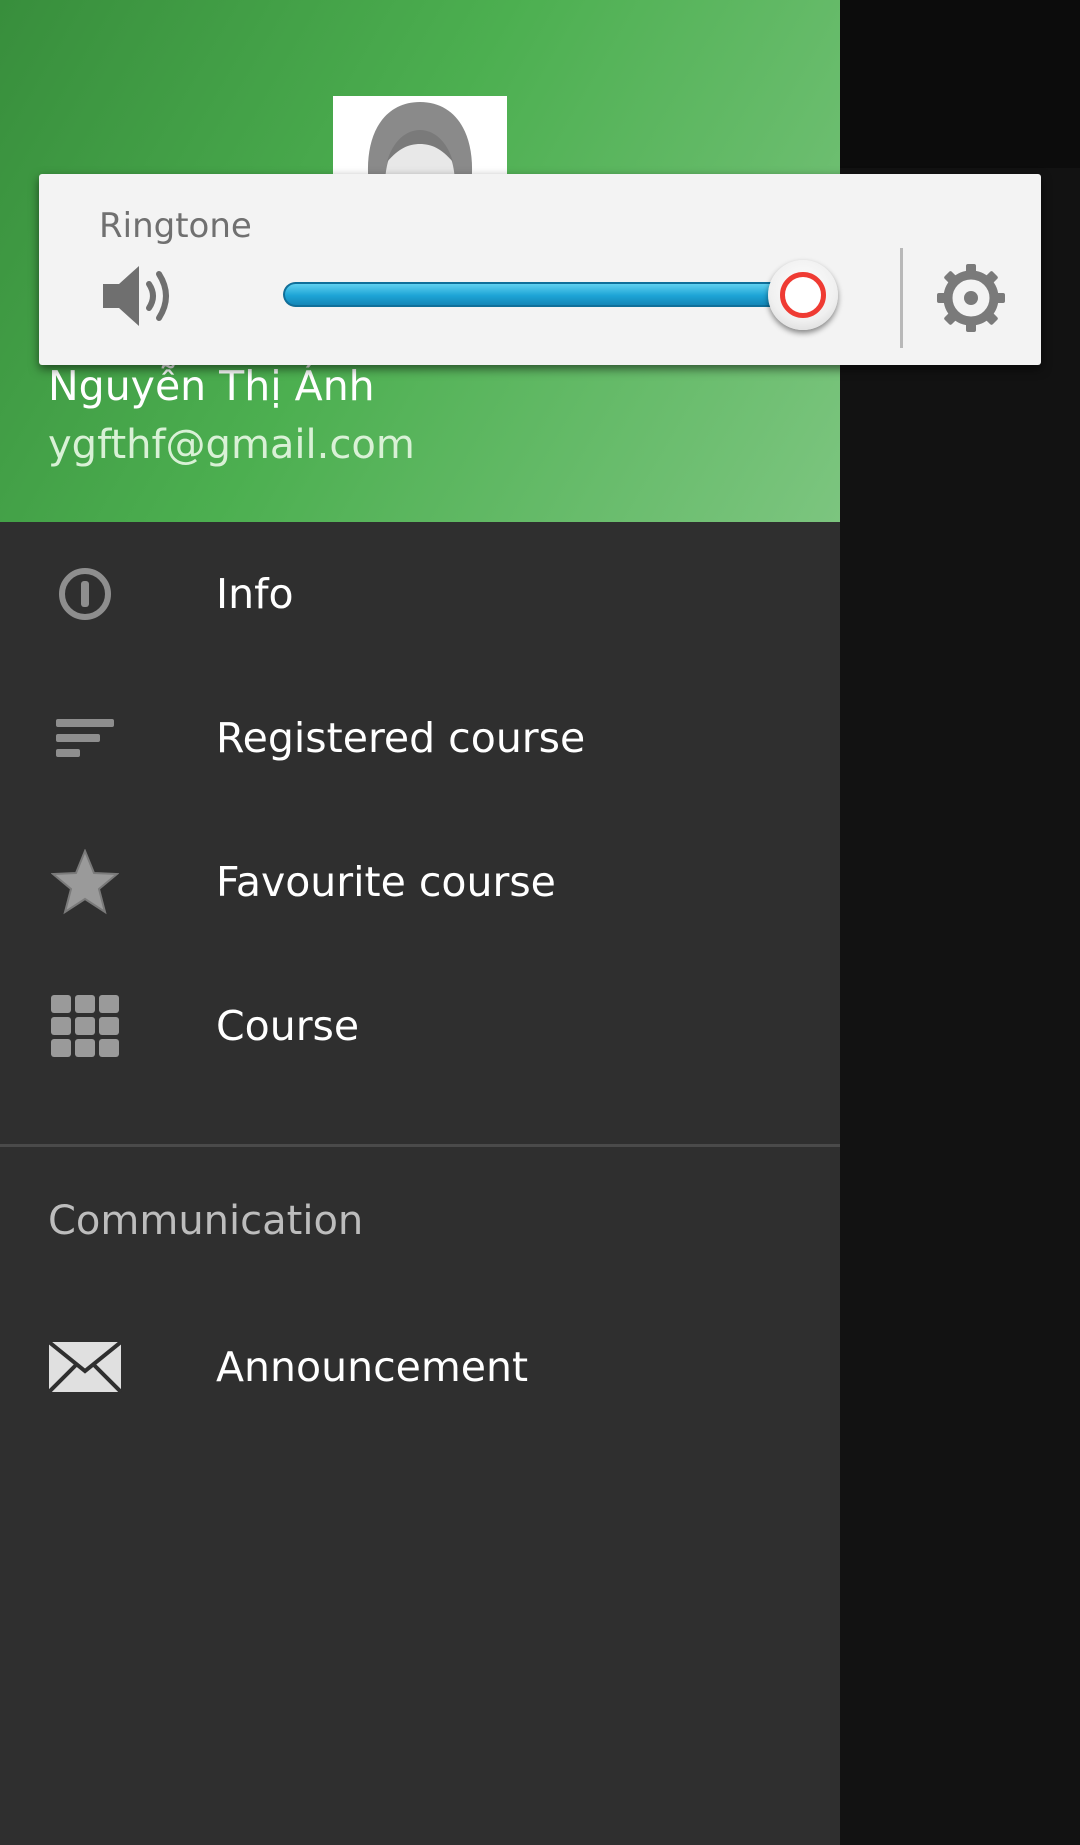 The image size is (1080, 1845). Describe the element at coordinates (85, 594) in the screenshot. I see `info-icon` at that location.